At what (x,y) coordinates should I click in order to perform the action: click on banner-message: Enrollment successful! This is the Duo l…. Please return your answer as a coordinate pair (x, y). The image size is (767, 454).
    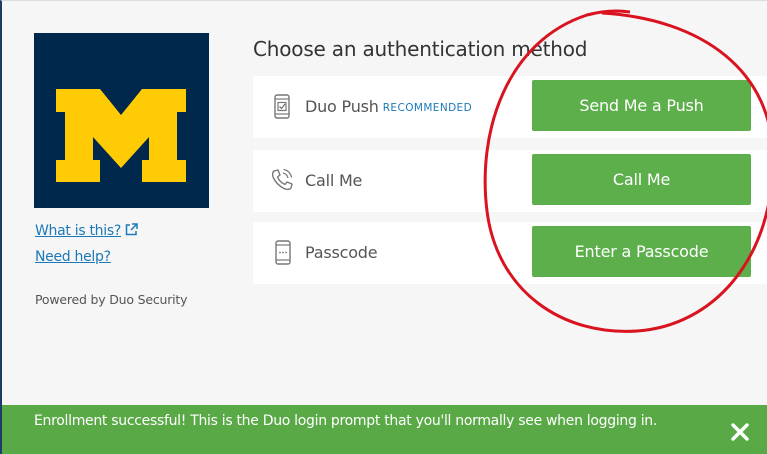
    Looking at the image, I should click on (346, 421).